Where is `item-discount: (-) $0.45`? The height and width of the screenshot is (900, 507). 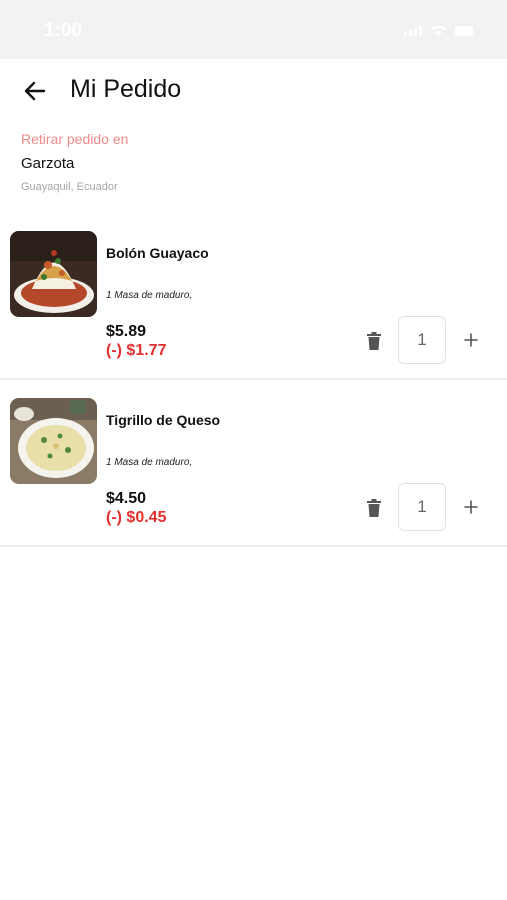 item-discount: (-) $0.45 is located at coordinates (136, 517).